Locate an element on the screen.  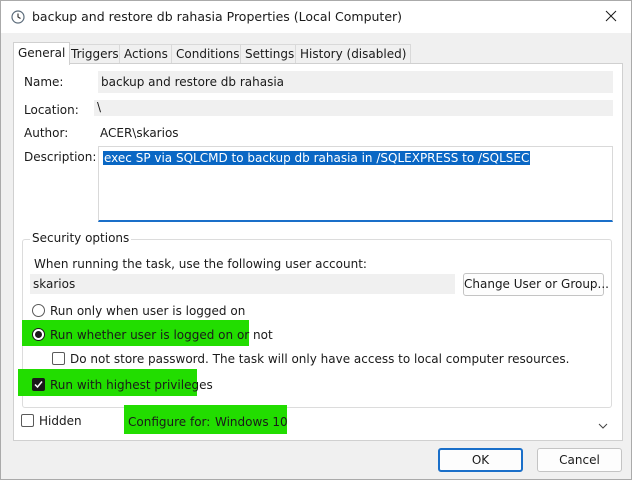
checkmark-icon is located at coordinates (38, 385).